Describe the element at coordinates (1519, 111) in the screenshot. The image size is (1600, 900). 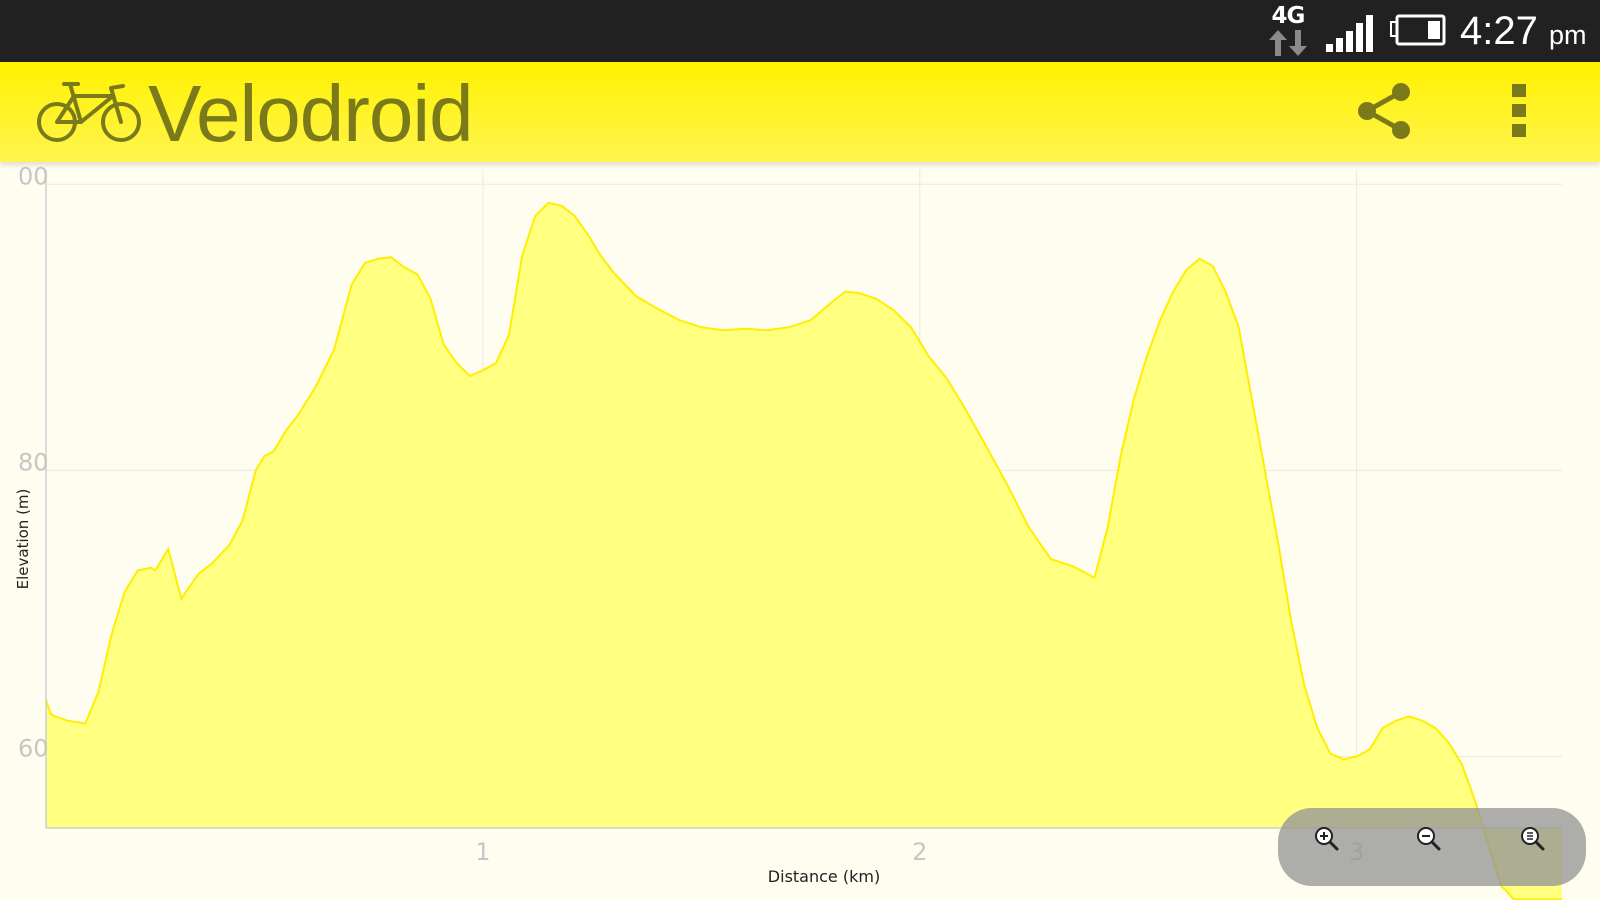
I see `overflow-menu-icon` at that location.